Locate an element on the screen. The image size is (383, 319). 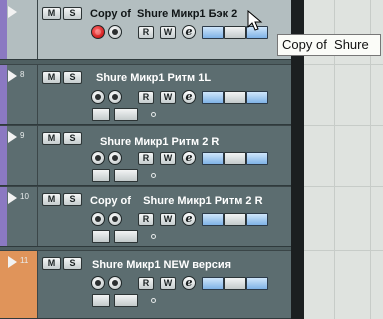
track-row: 8 M S Shure Микр1 Ритм 1L R W e is located at coordinates (145, 94).